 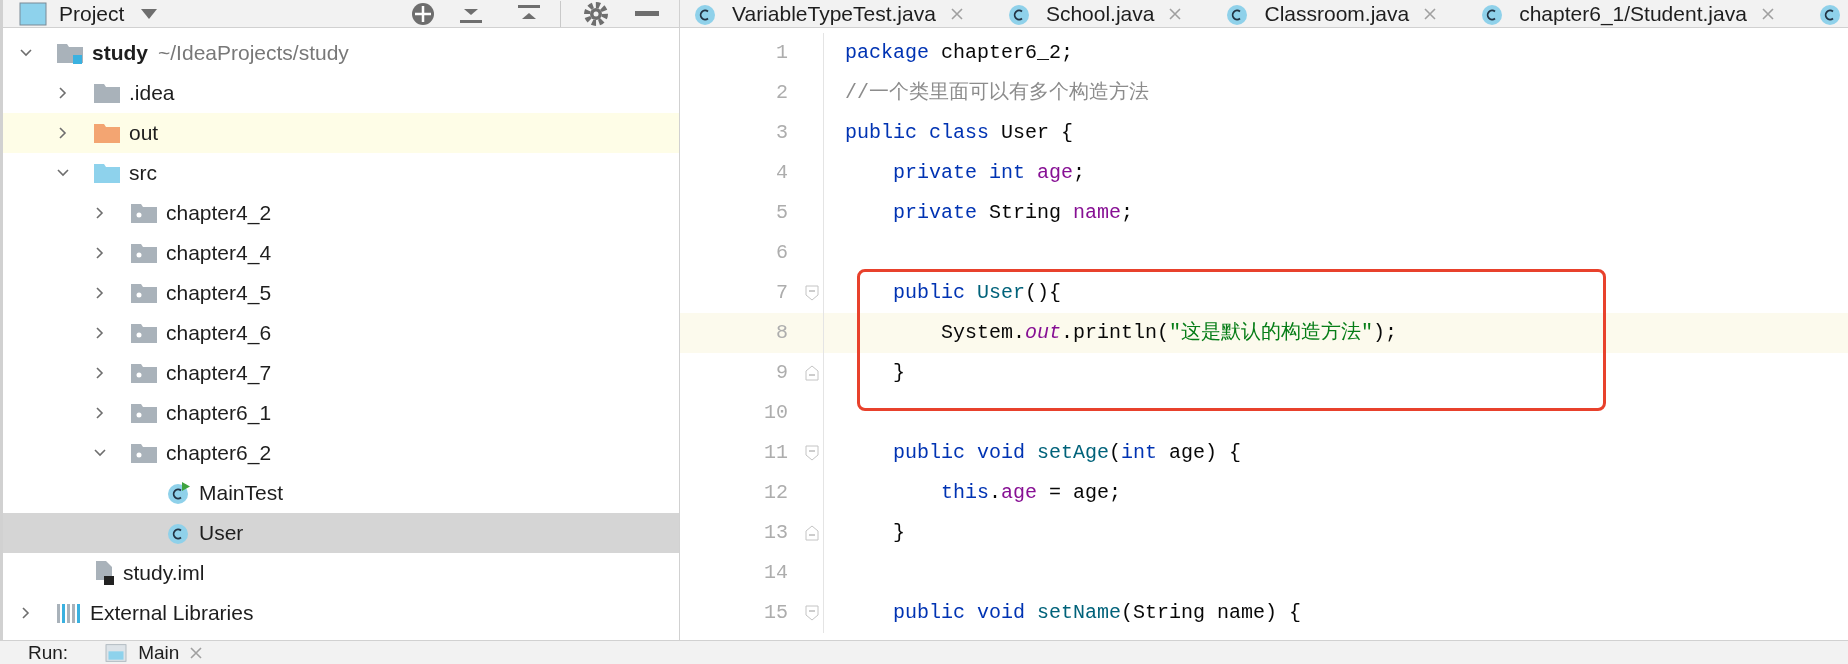 I want to click on code-line: //一个类里面可以有多个构造方法, so click(x=997, y=93).